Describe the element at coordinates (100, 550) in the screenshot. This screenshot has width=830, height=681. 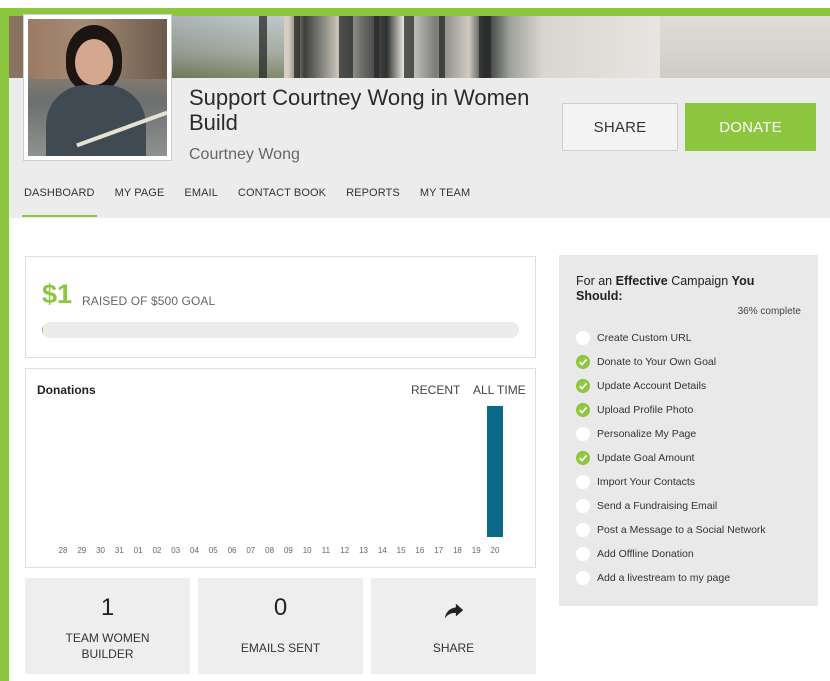
I see `x-tick-label: 30` at that location.